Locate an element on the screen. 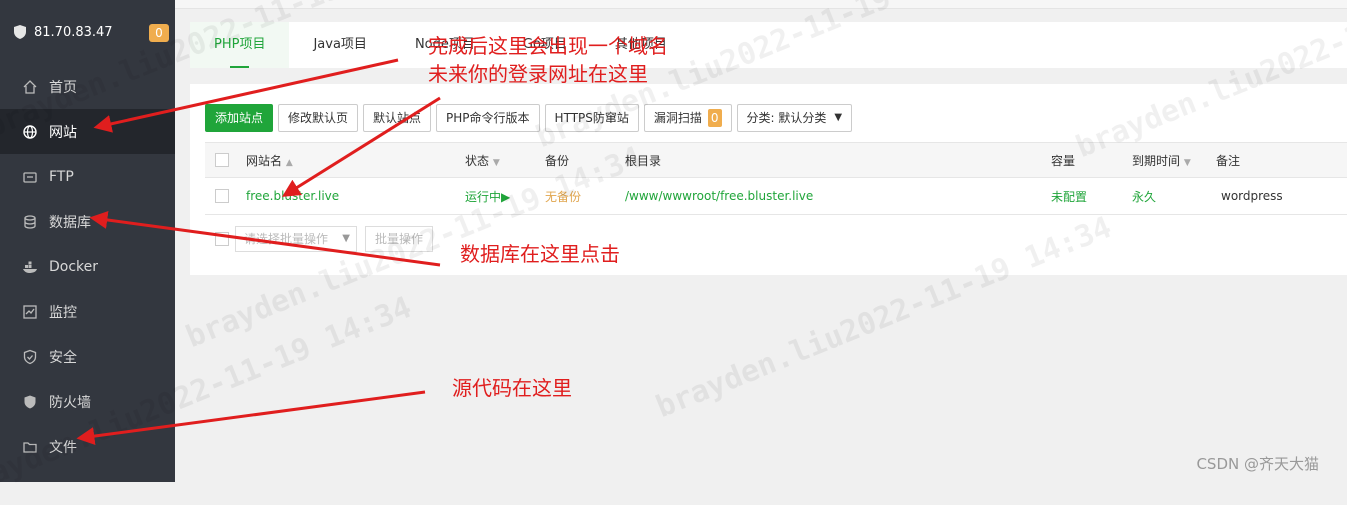  annotation-domain-line2: 未来你的登录网址在这里 is located at coordinates (538, 74).